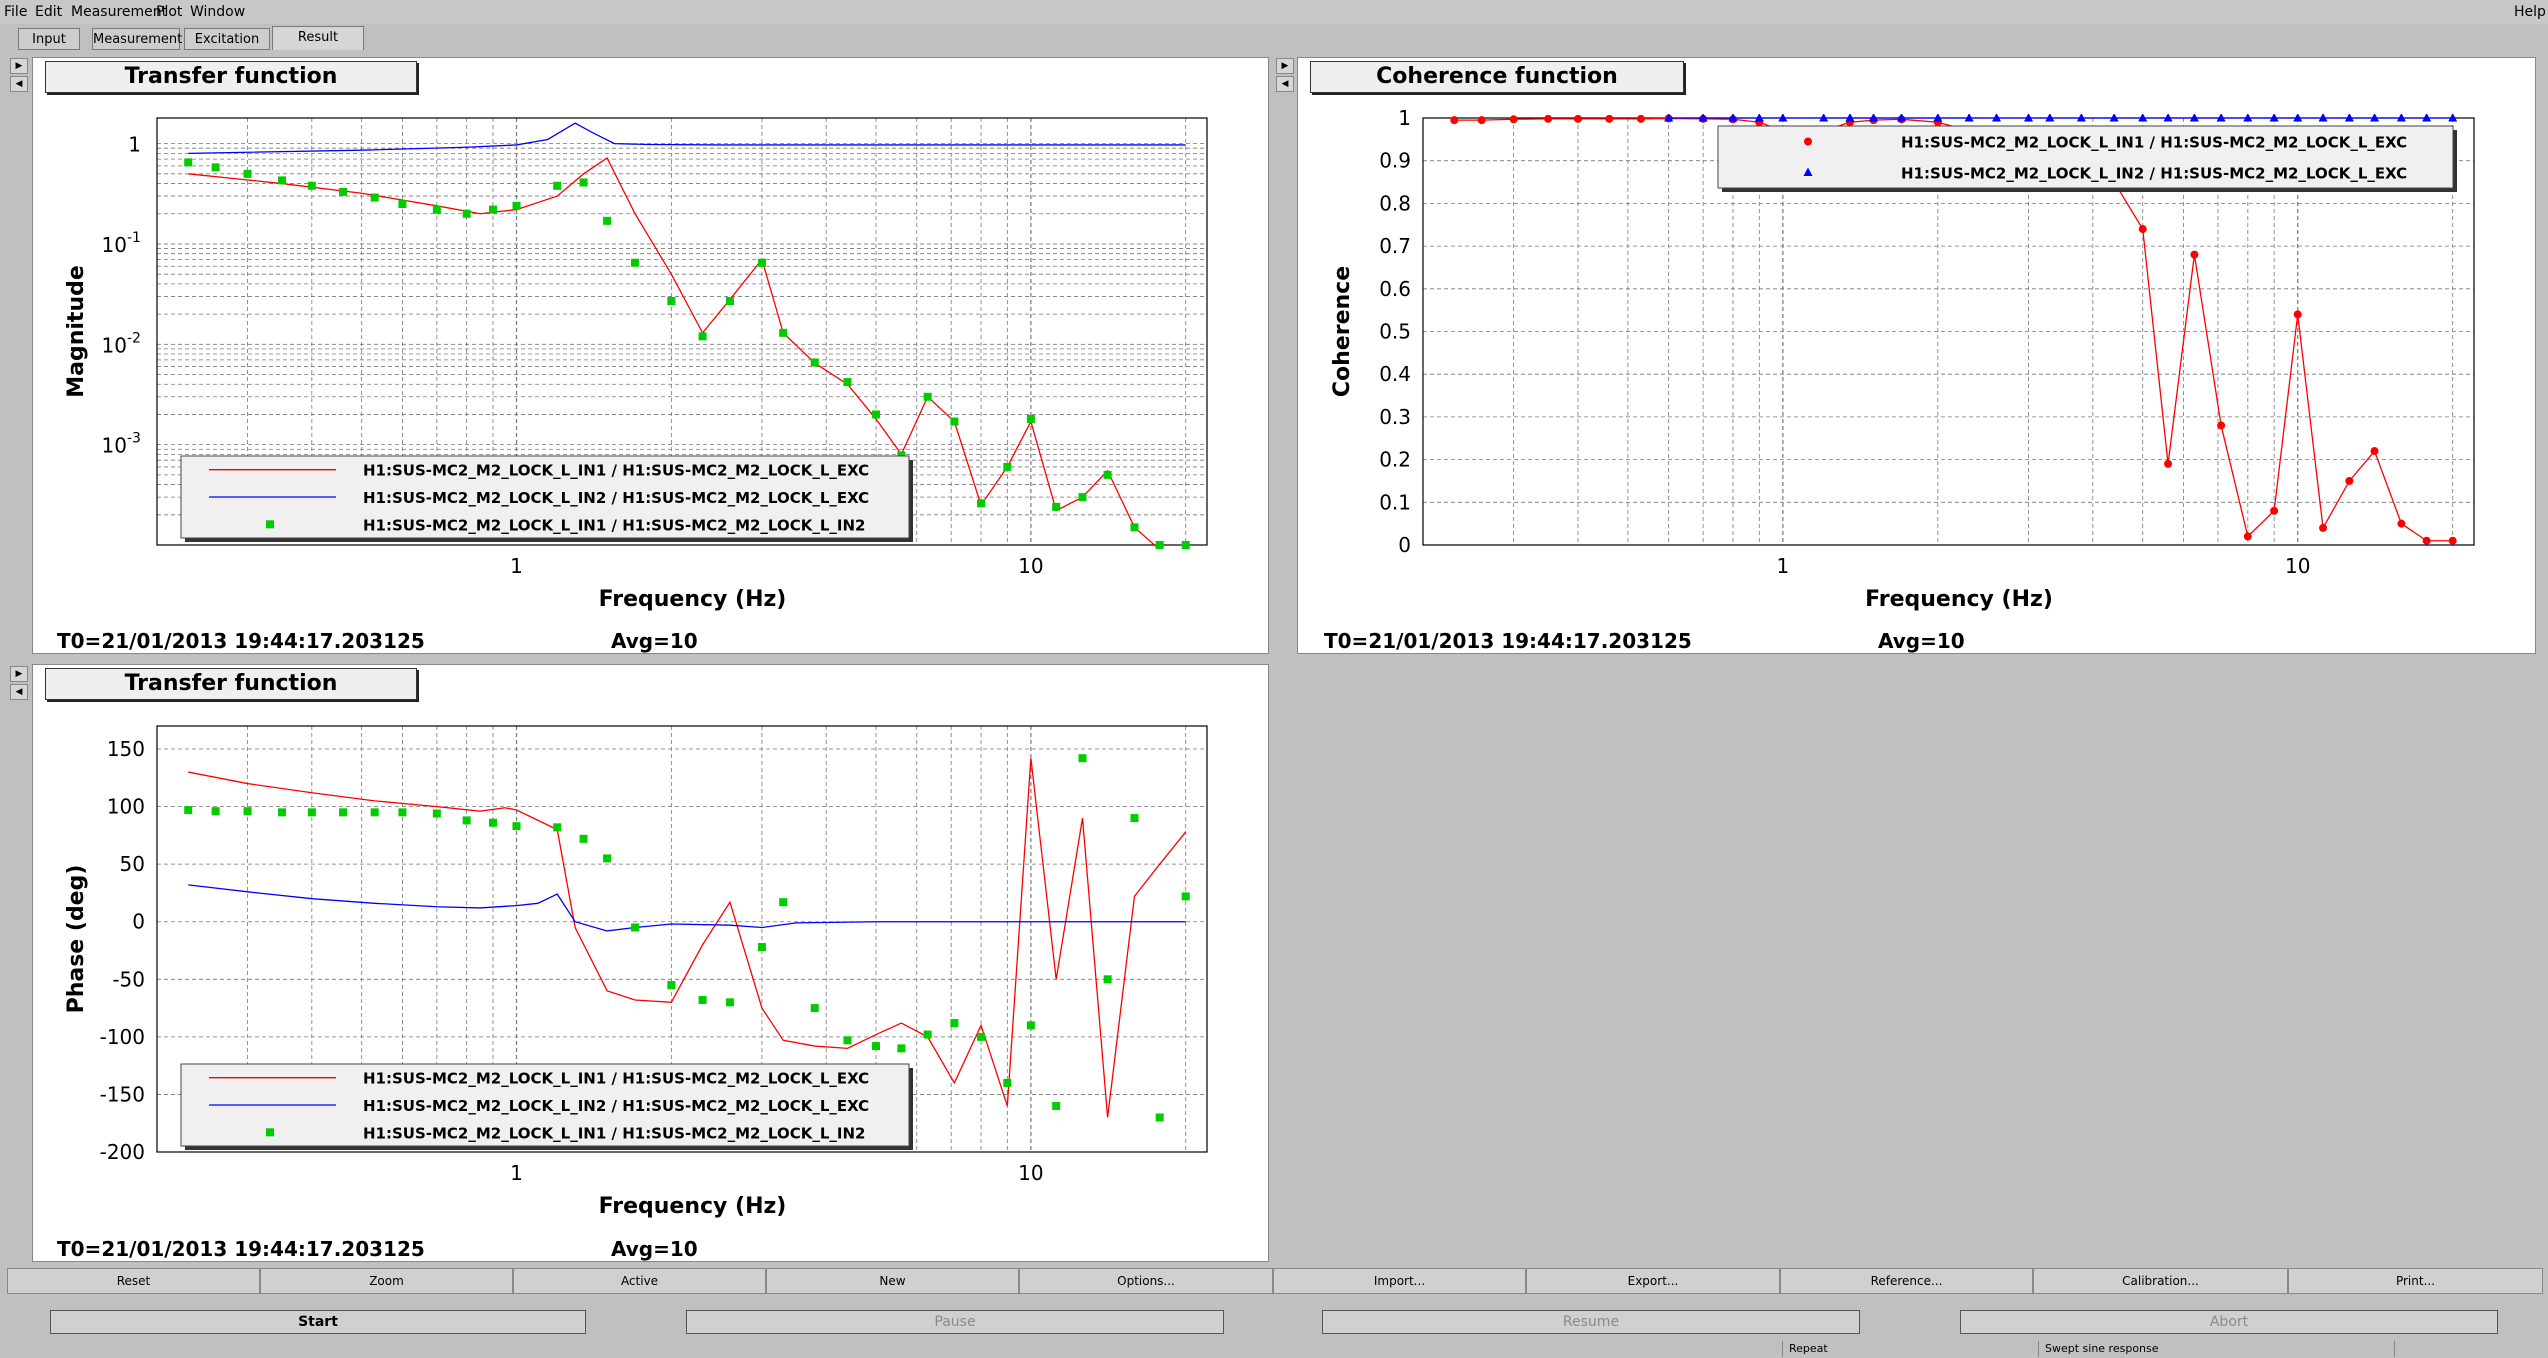  Describe the element at coordinates (1395, 161) in the screenshot. I see `y-tick-label: 0.9` at that location.